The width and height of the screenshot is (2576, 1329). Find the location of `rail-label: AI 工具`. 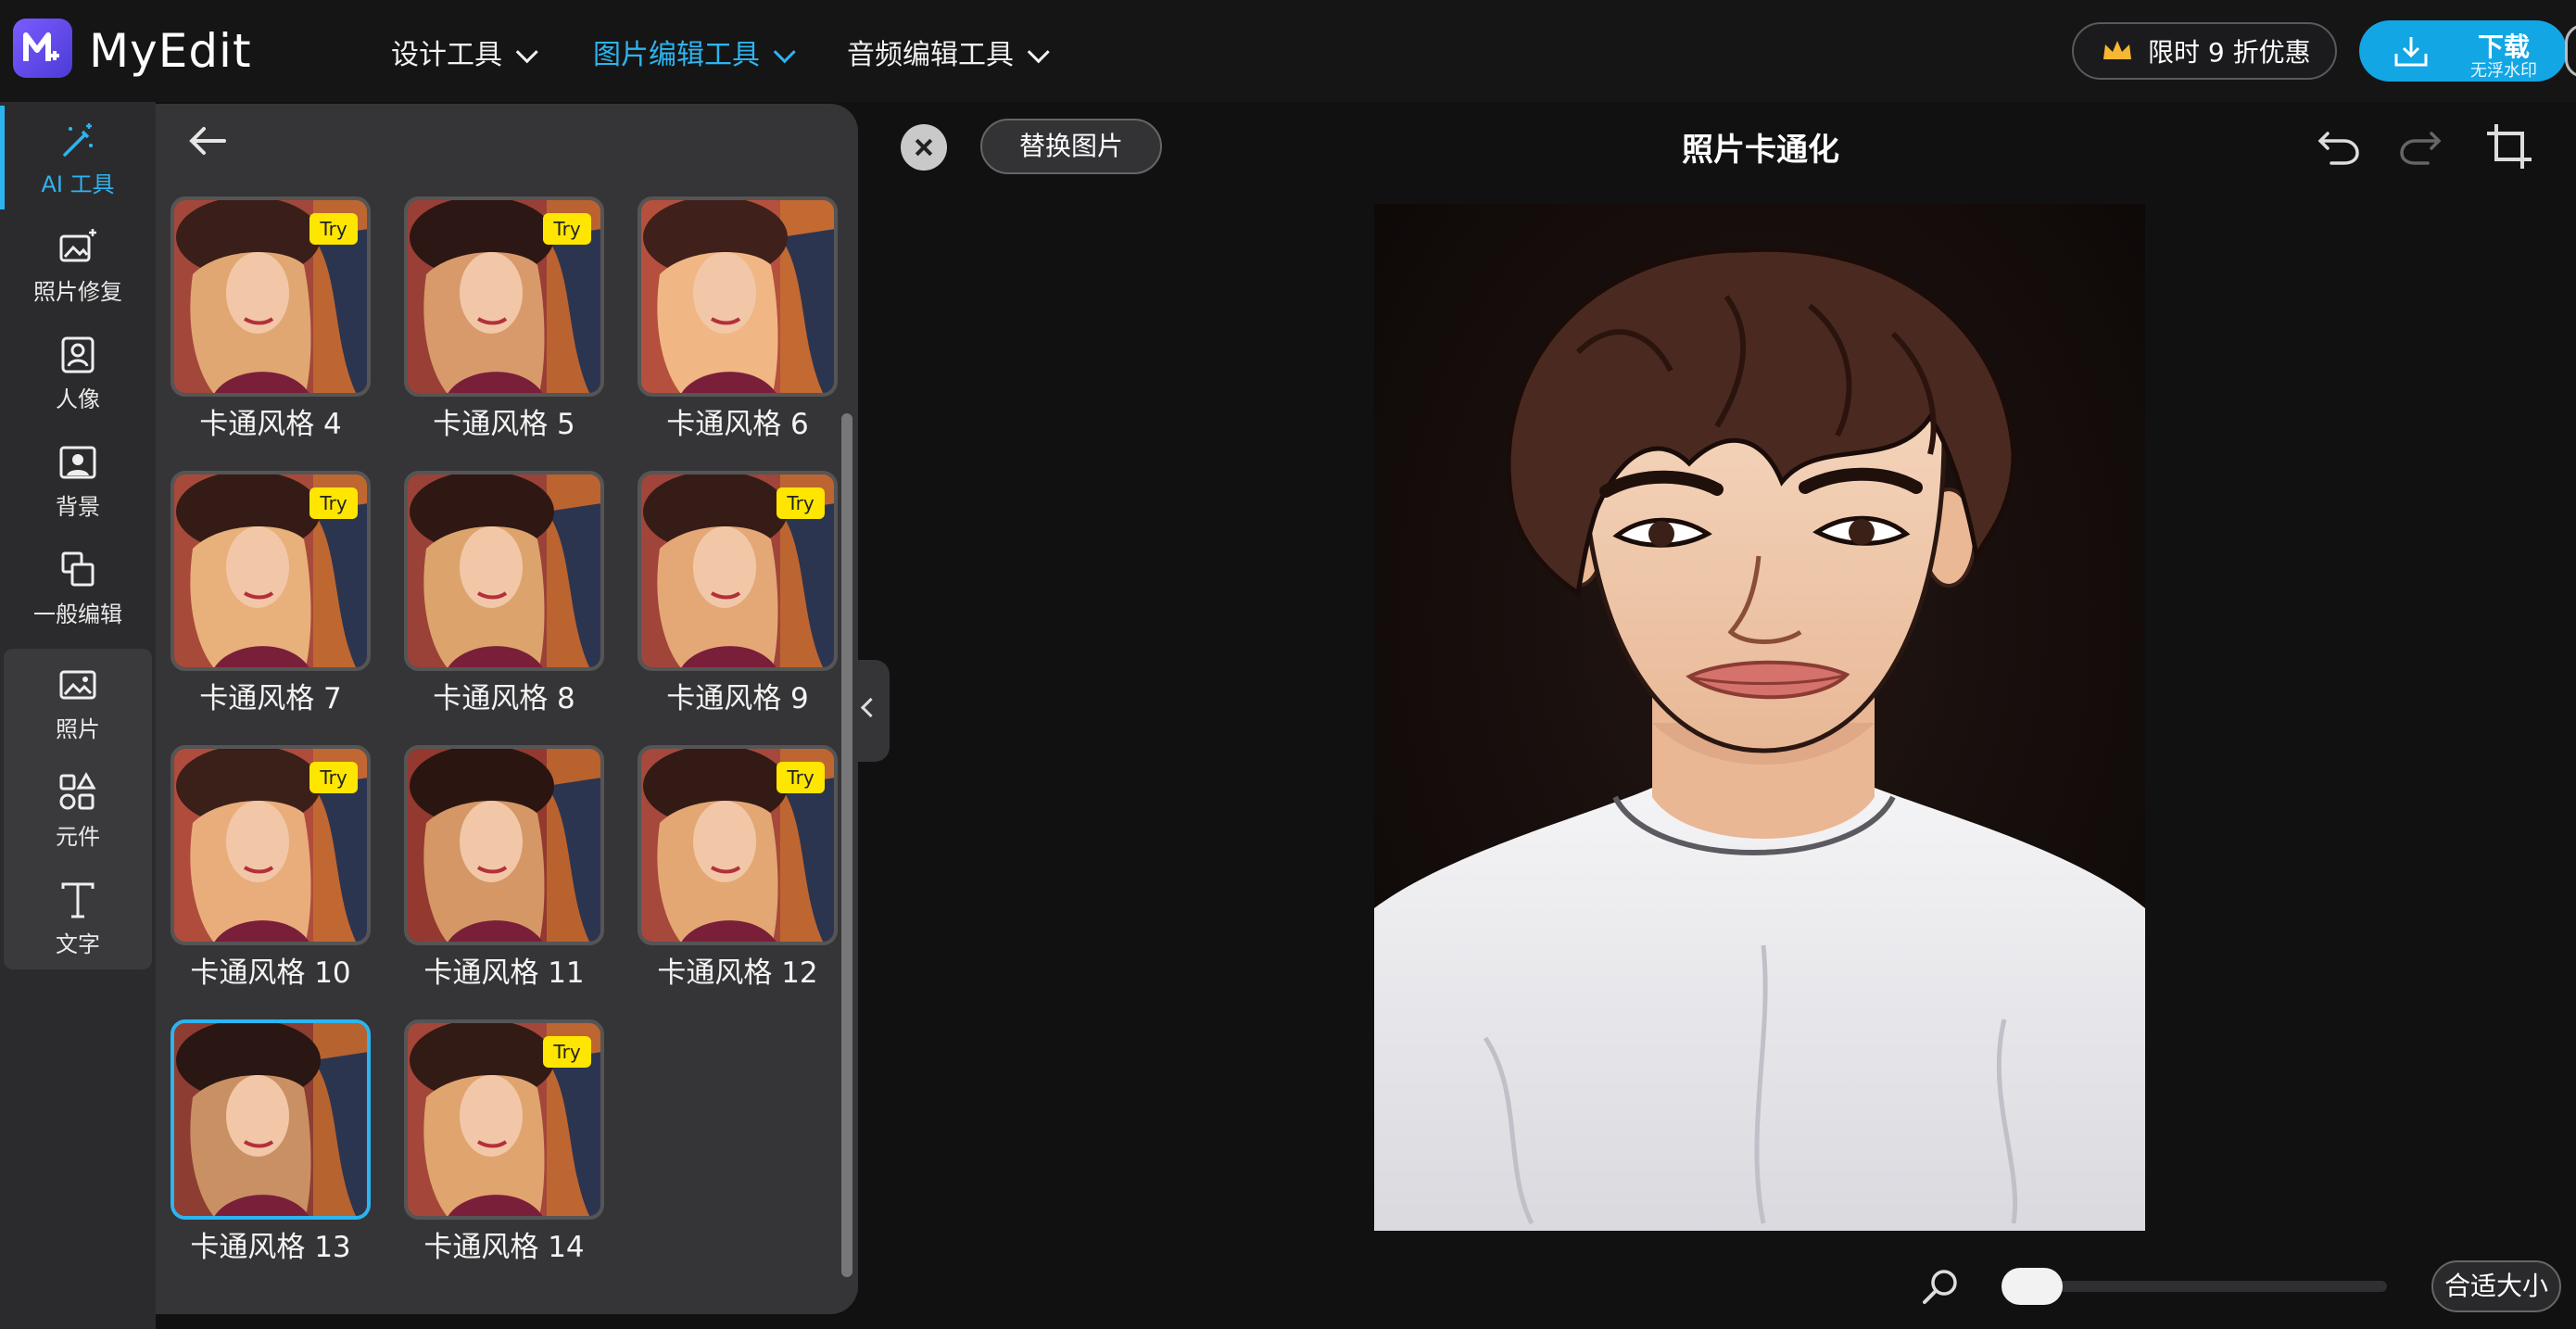

rail-label: AI 工具 is located at coordinates (78, 184).